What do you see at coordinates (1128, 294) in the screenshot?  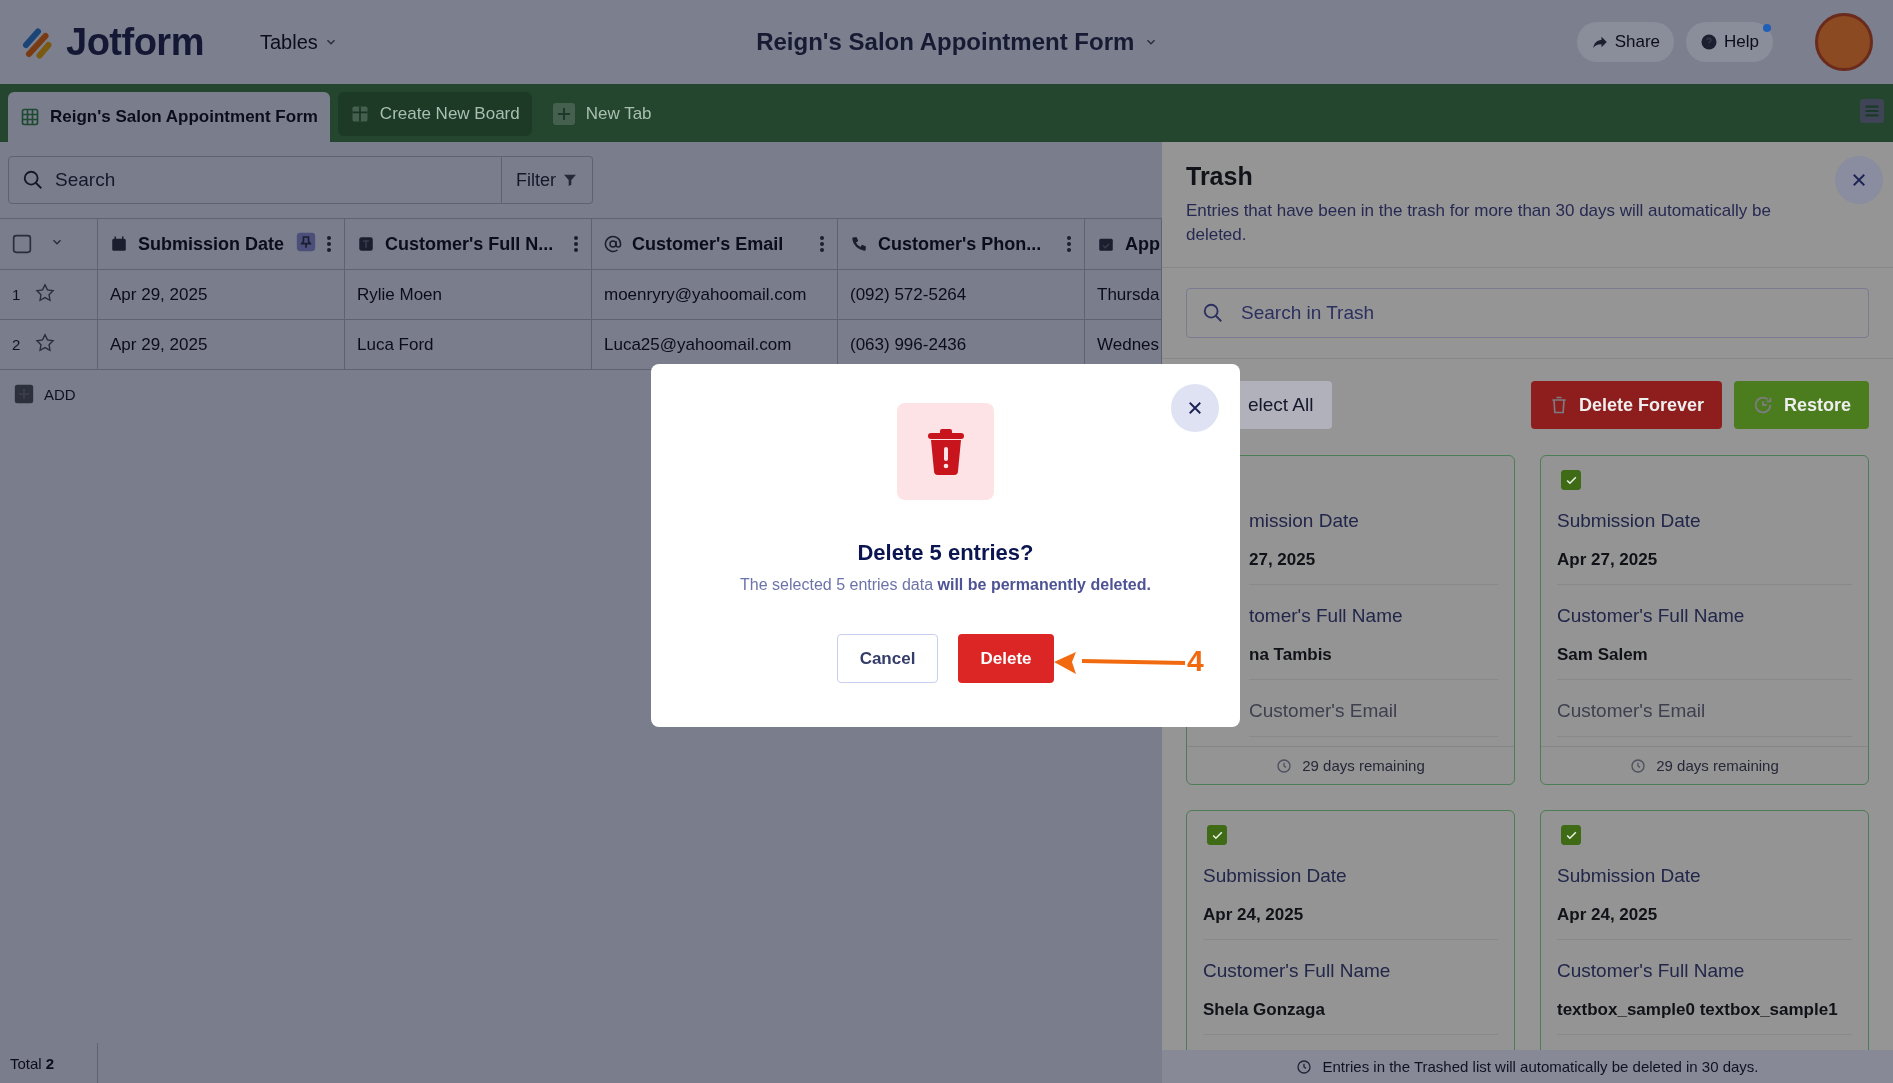 I see `table-cell: Thursda` at bounding box center [1128, 294].